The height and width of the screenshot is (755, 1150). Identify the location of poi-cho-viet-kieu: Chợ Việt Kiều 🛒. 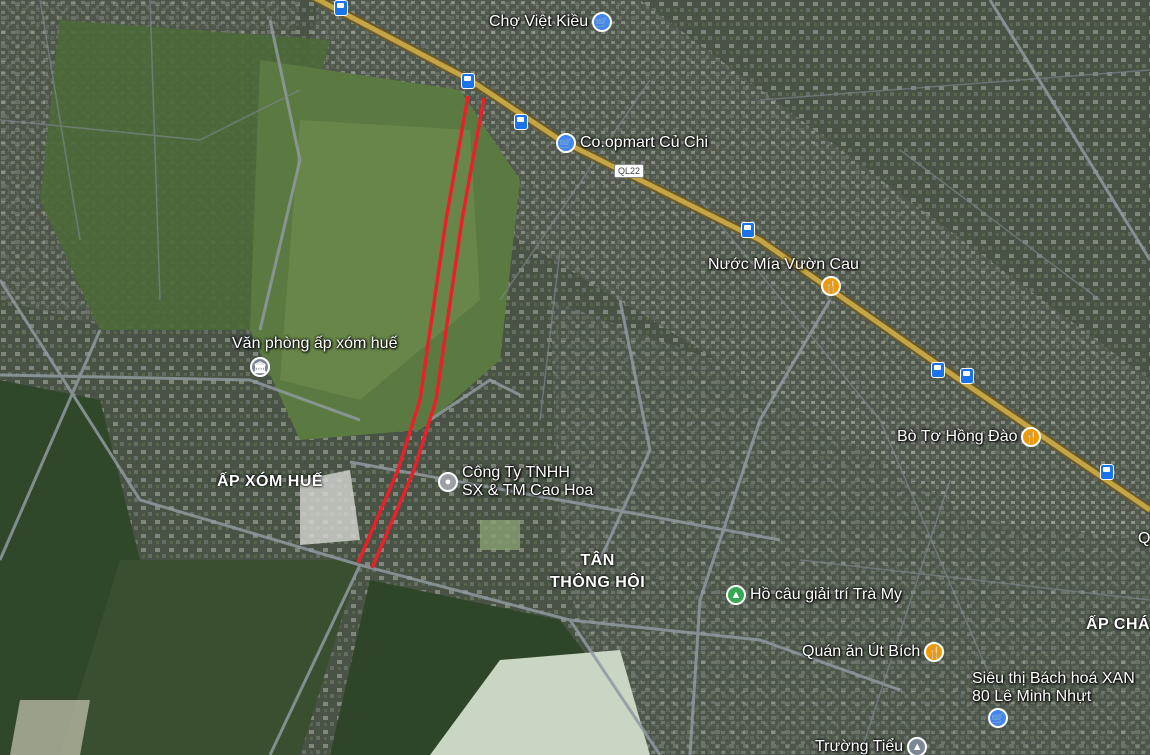
(551, 22).